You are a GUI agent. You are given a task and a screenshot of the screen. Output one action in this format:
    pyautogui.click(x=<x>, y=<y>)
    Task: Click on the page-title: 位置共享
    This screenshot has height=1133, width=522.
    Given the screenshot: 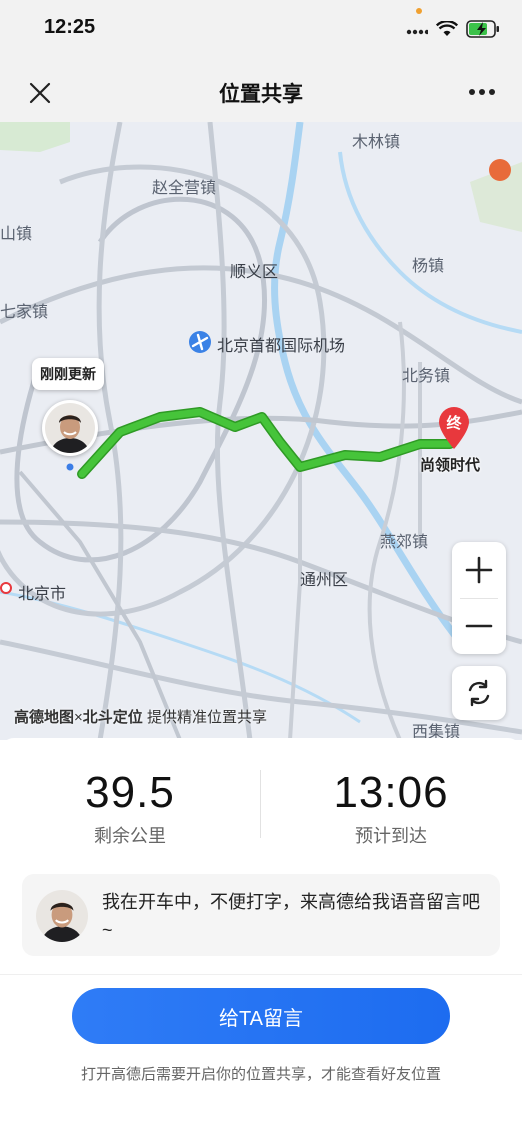 What is the action you would take?
    pyautogui.click(x=261, y=94)
    